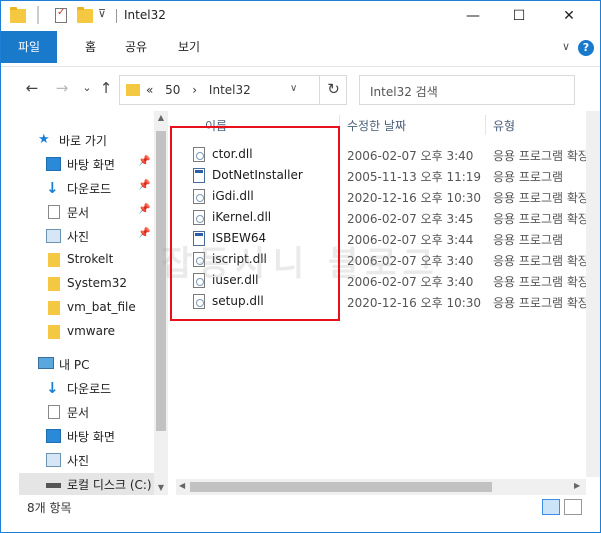  Describe the element at coordinates (341, 487) in the screenshot. I see `scrollbar-thumb` at that location.